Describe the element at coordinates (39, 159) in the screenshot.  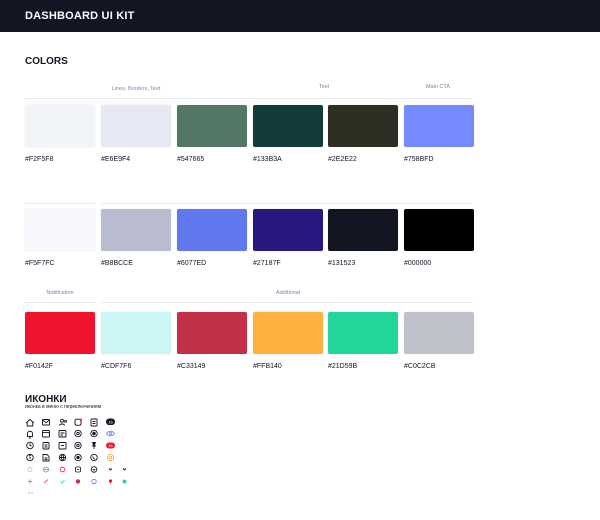
I see `hex-label: #F2F5F8` at that location.